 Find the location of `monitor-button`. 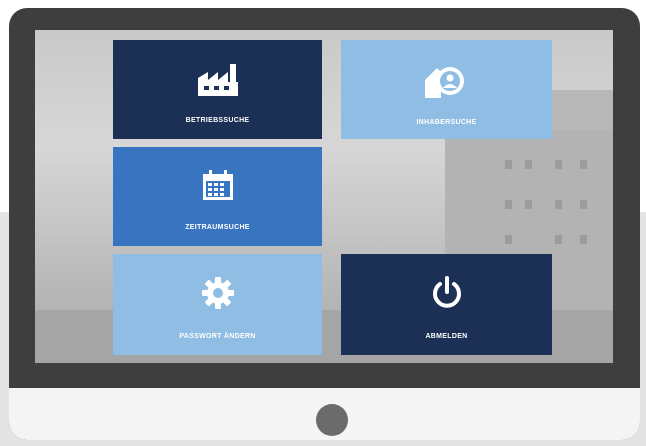

monitor-button is located at coordinates (332, 420).